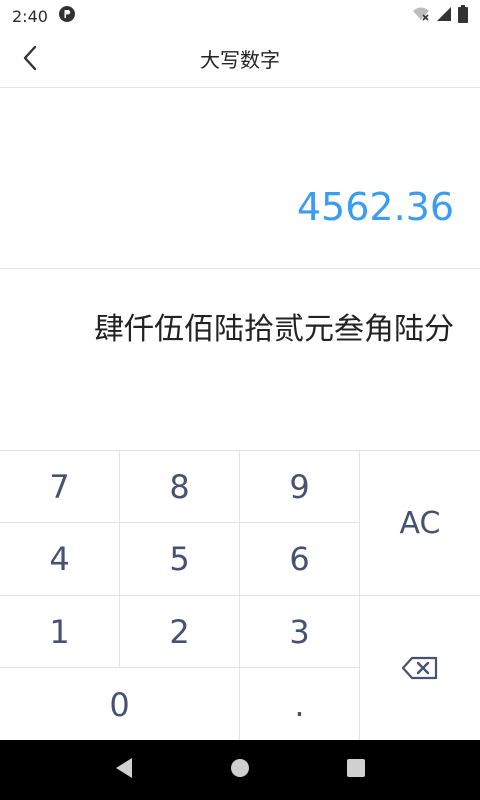 This screenshot has height=800, width=480. What do you see at coordinates (420, 523) in the screenshot?
I see `clear-button: AC` at bounding box center [420, 523].